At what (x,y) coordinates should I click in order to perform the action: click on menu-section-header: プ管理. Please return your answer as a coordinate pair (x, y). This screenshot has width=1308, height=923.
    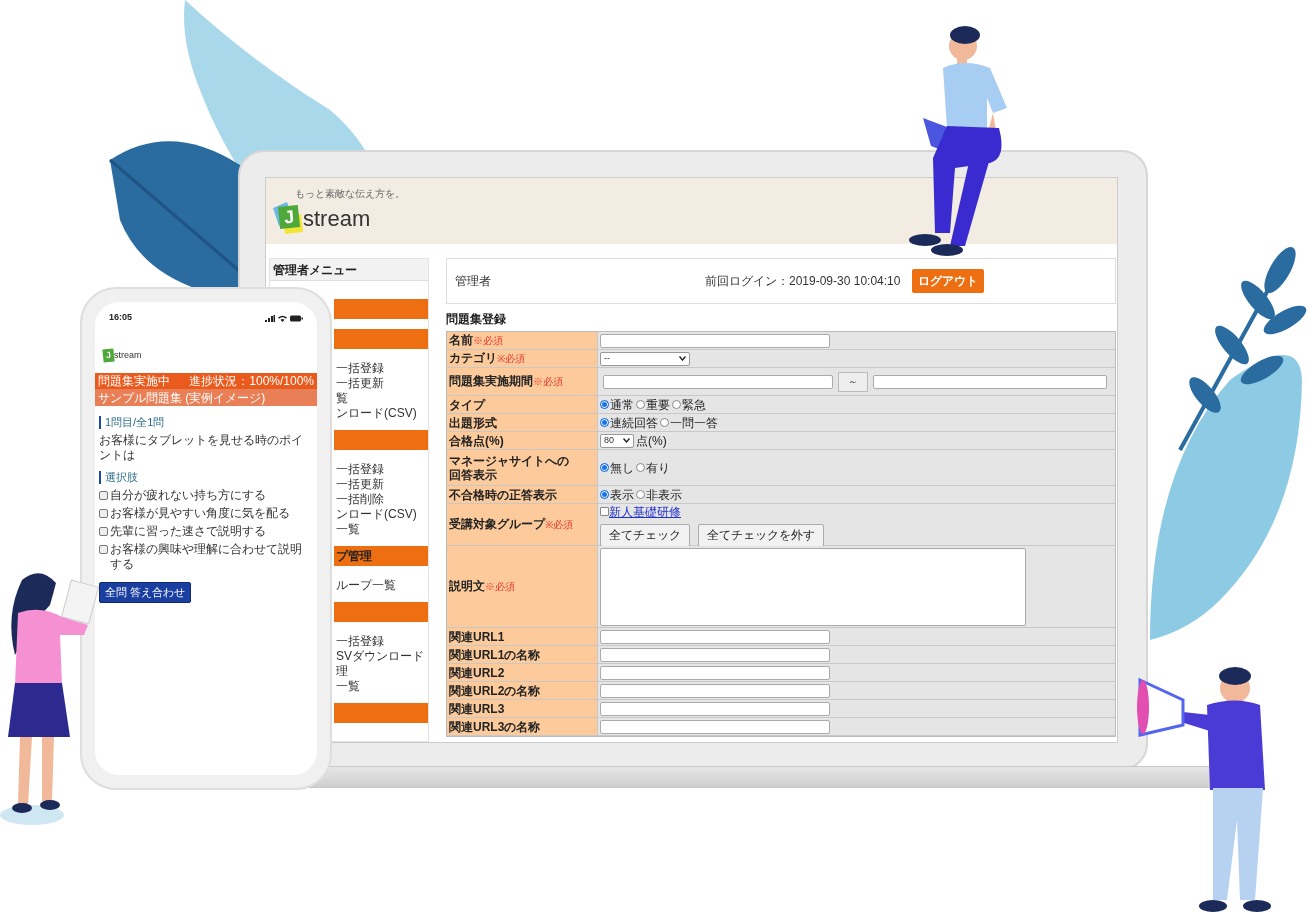
    Looking at the image, I should click on (381, 556).